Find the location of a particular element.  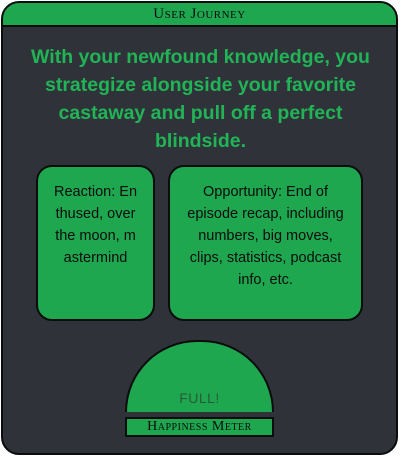

card-header-title: User Journey is located at coordinates (199, 15).